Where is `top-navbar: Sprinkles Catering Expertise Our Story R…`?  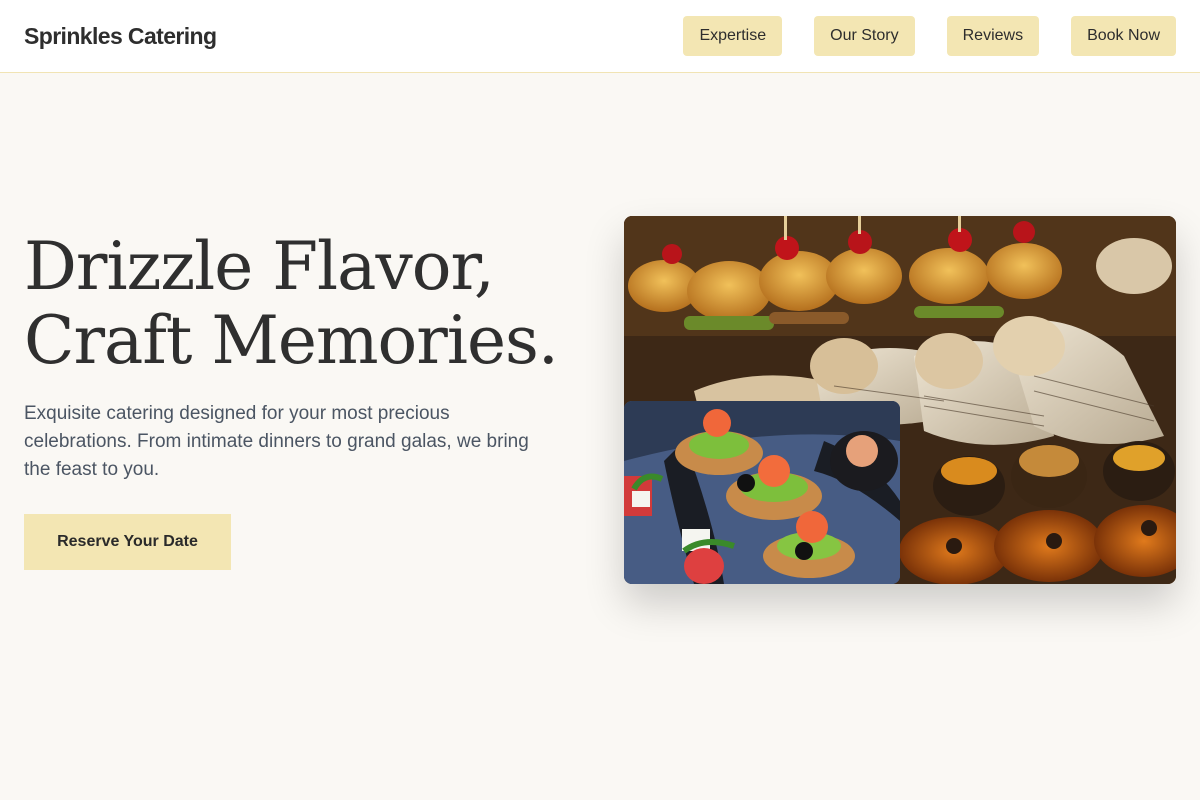 top-navbar: Sprinkles Catering Expertise Our Story R… is located at coordinates (600, 36).